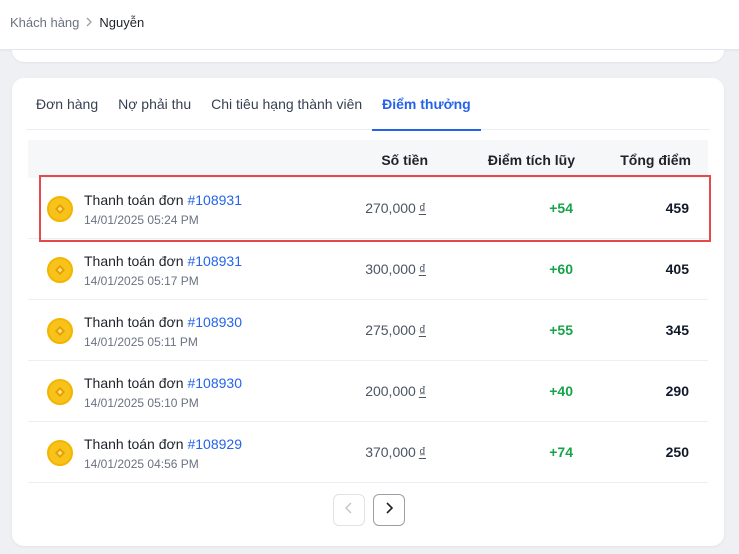  I want to click on total-points-cell: 459, so click(677, 208).